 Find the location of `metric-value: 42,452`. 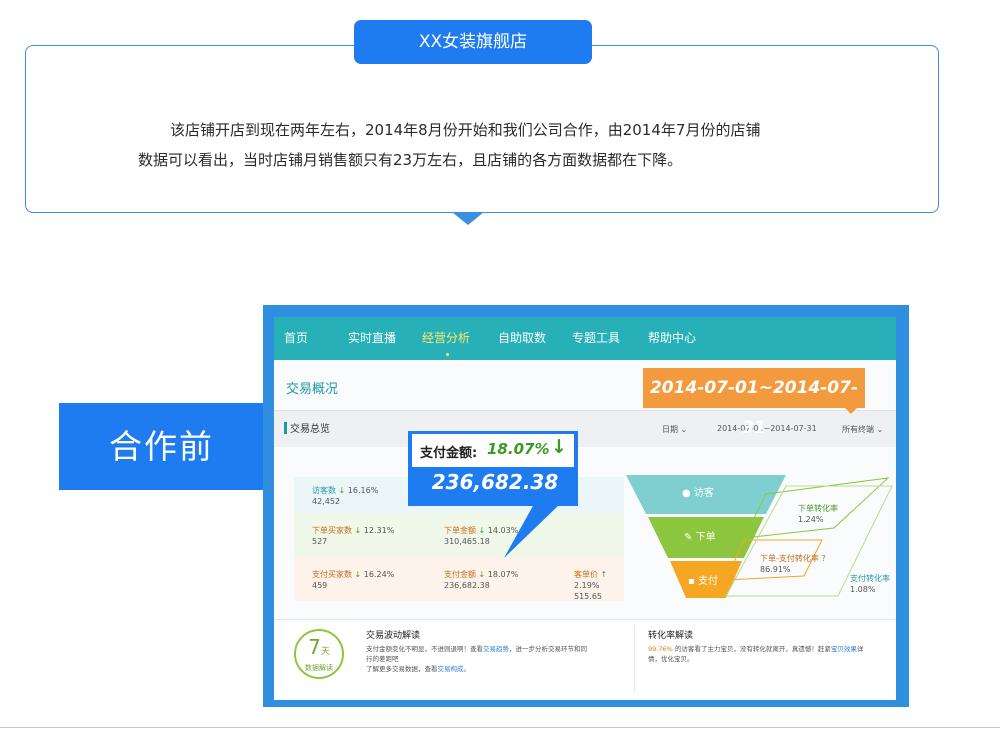

metric-value: 42,452 is located at coordinates (326, 501).